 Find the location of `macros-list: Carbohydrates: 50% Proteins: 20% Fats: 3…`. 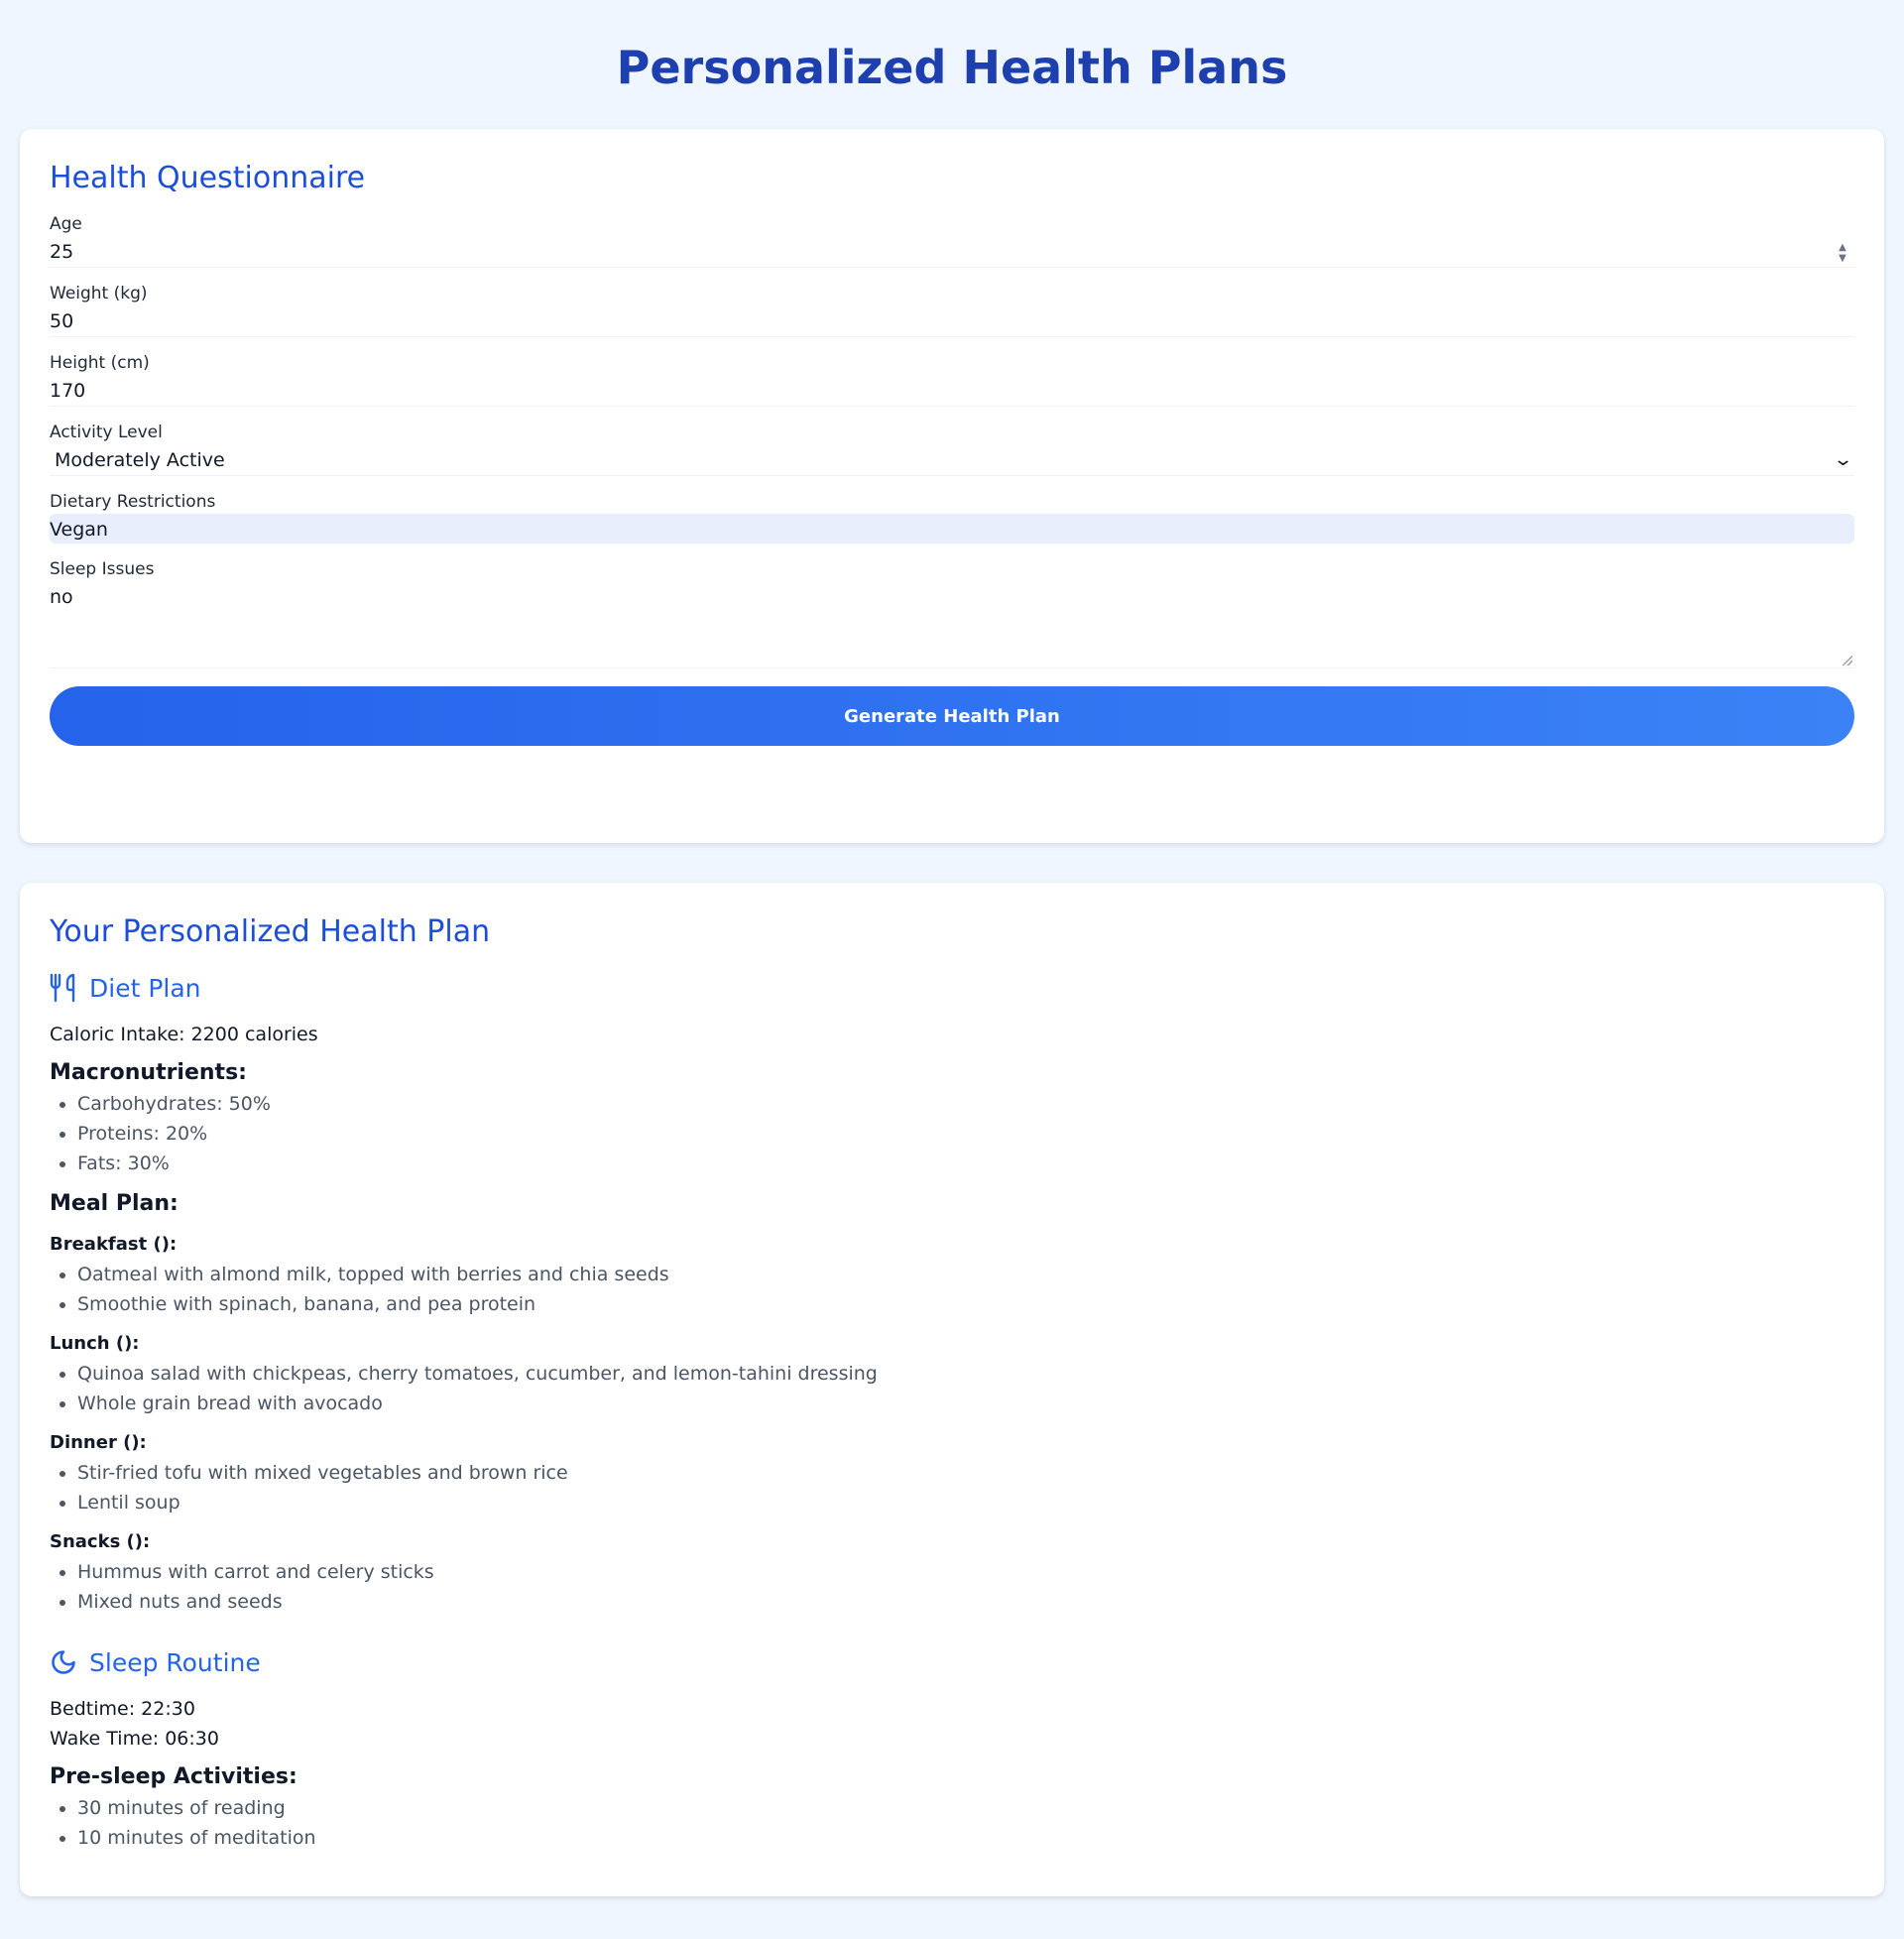

macros-list: Carbohydrates: 50% Proteins: 20% Fats: 3… is located at coordinates (952, 1133).